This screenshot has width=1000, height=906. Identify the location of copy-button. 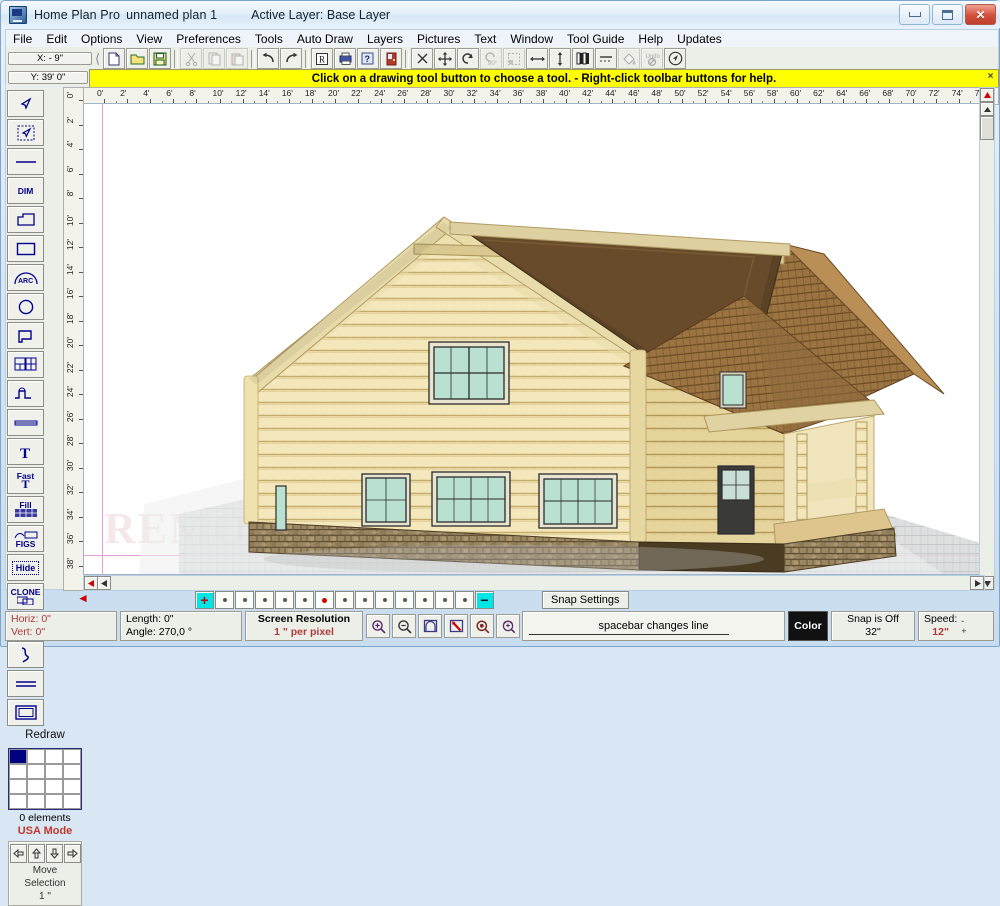
(214, 58).